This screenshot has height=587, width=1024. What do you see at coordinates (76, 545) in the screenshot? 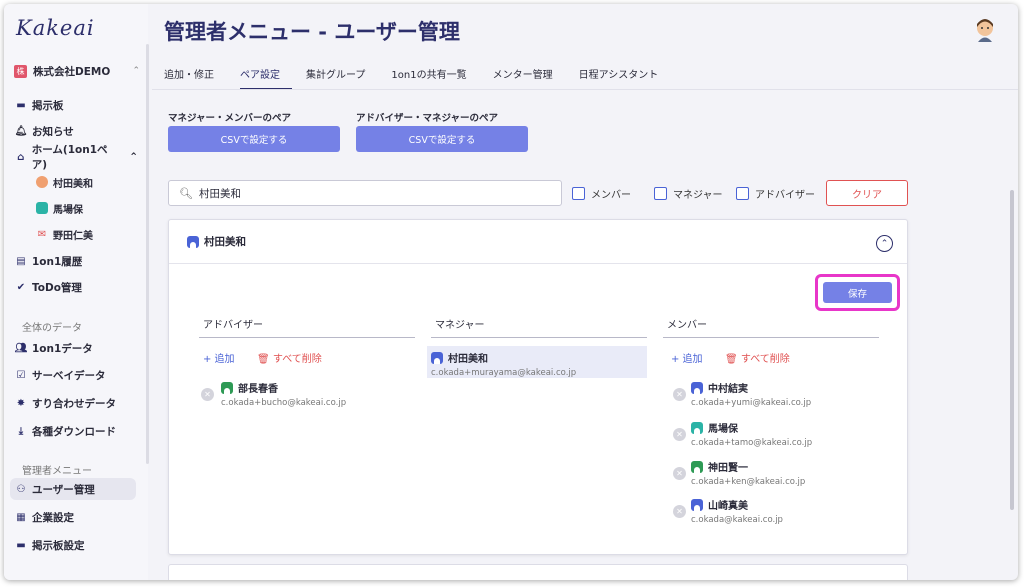
I see `sidebar-item-board-settings: ▬ 掲示板設定` at bounding box center [76, 545].